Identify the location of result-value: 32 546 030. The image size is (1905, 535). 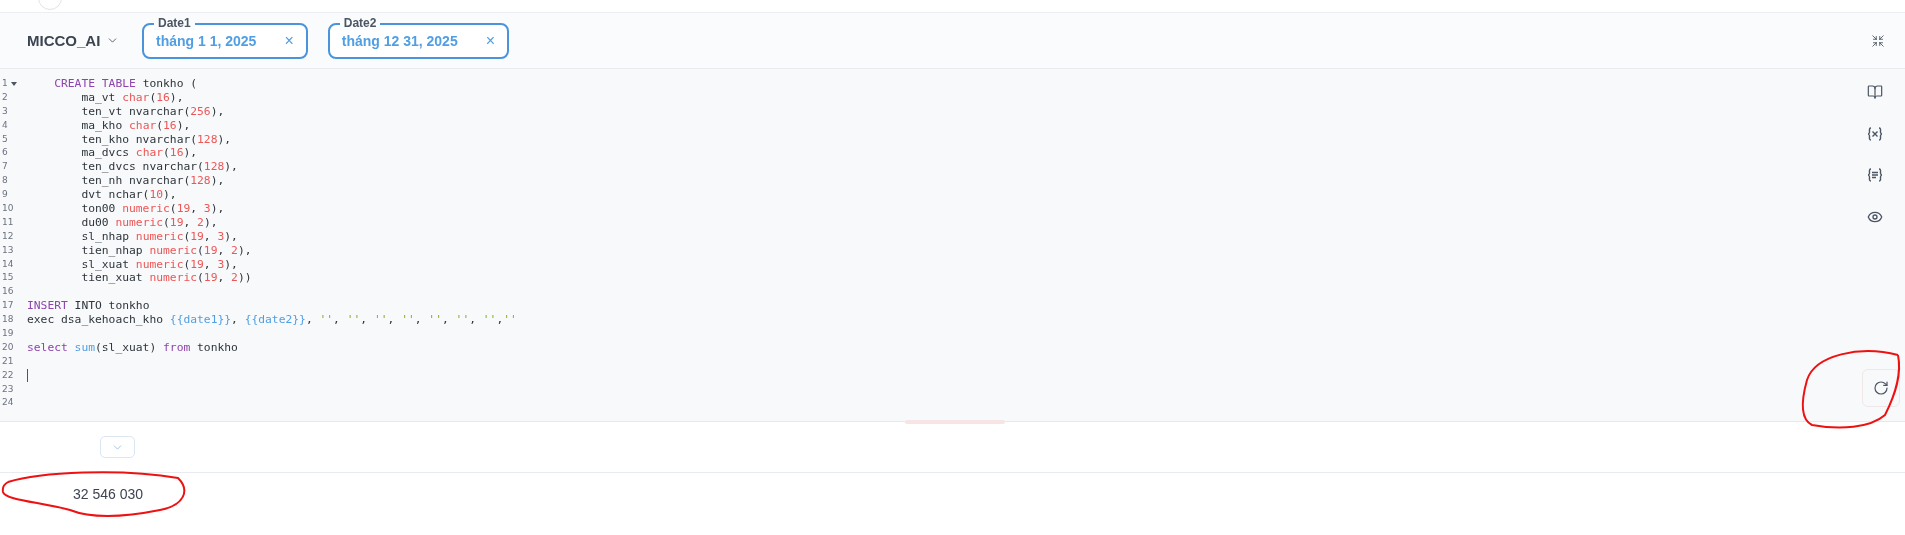
(108, 494).